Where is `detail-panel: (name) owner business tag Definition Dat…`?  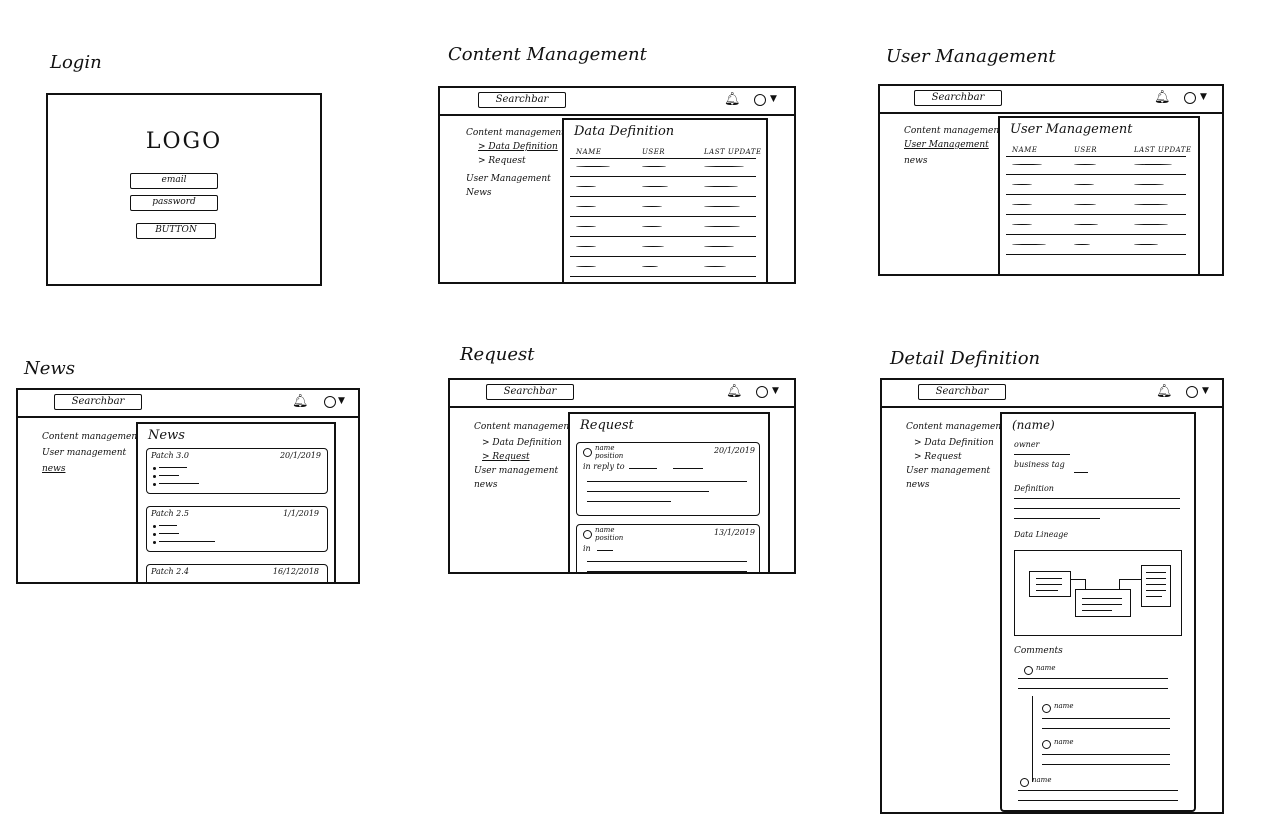 detail-panel: (name) owner business tag Definition Dat… is located at coordinates (1098, 612).